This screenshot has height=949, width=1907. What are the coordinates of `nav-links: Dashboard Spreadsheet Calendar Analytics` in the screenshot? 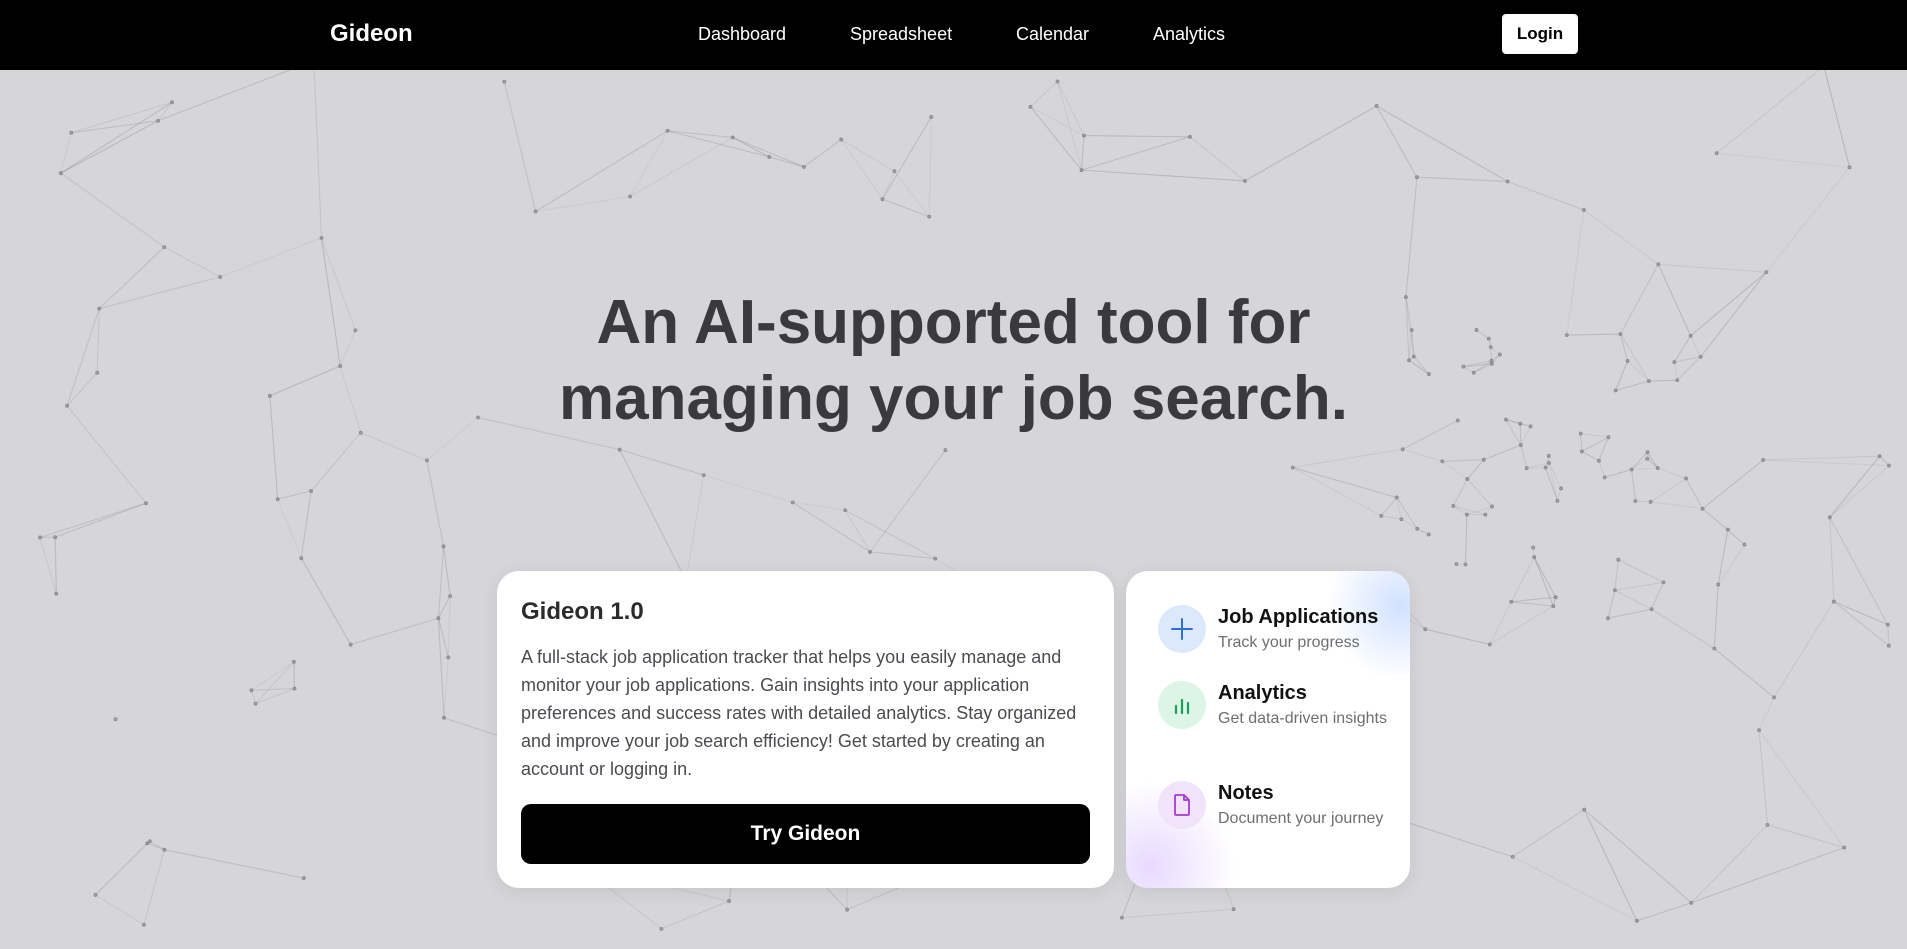 It's located at (953, 35).